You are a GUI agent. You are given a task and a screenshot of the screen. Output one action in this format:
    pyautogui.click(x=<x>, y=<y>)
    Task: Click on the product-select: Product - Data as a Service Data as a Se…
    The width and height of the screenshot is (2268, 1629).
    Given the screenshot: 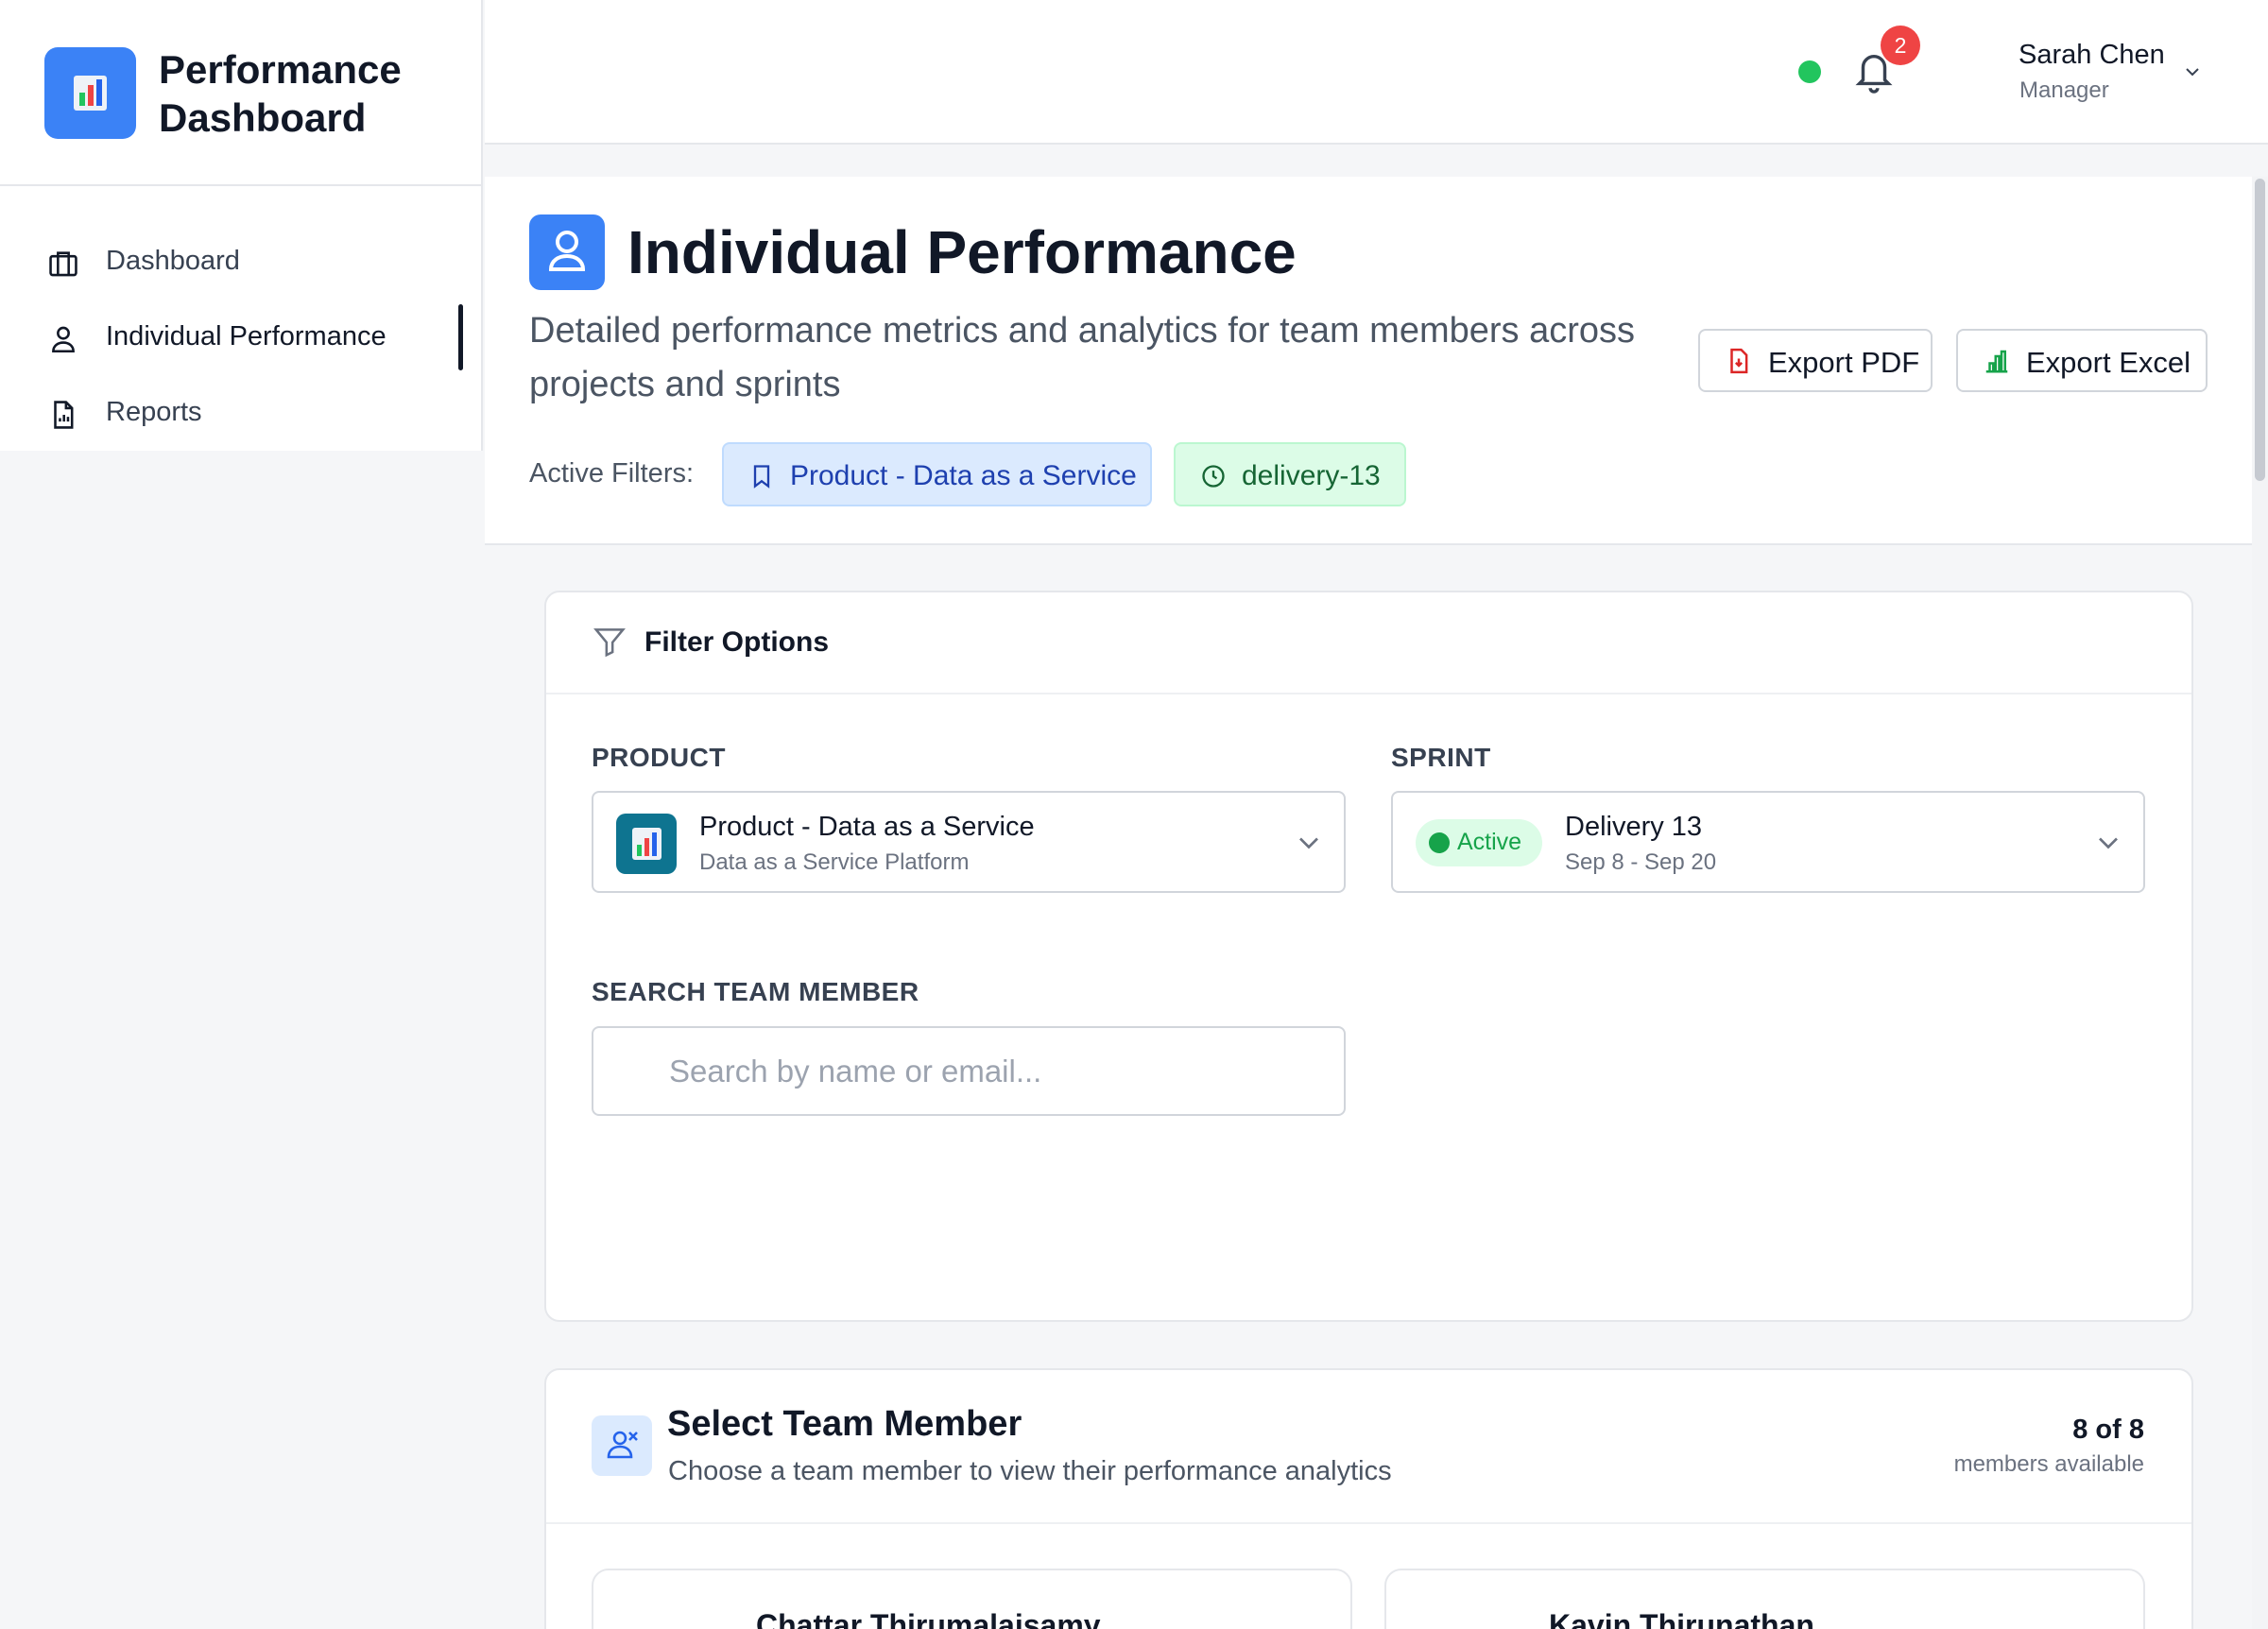 What is the action you would take?
    pyautogui.click(x=969, y=842)
    